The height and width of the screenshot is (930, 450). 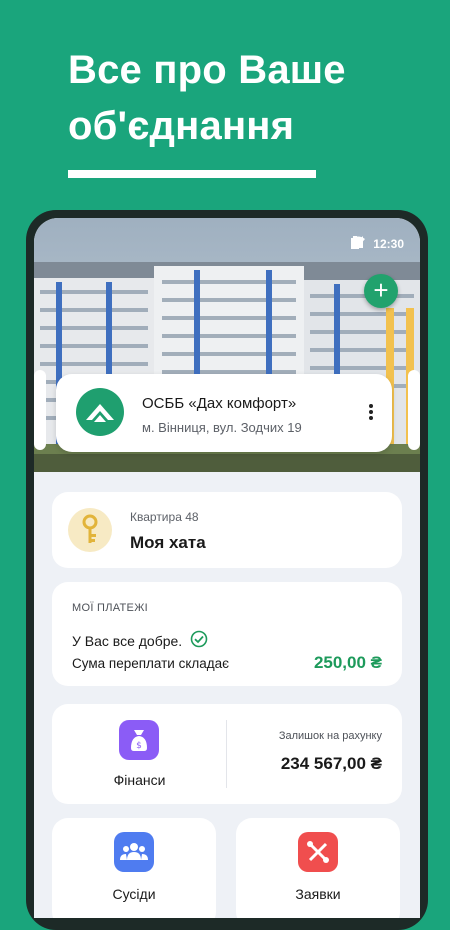 I want to click on apartment-card: Квартира 48 Моя хата, so click(x=227, y=530).